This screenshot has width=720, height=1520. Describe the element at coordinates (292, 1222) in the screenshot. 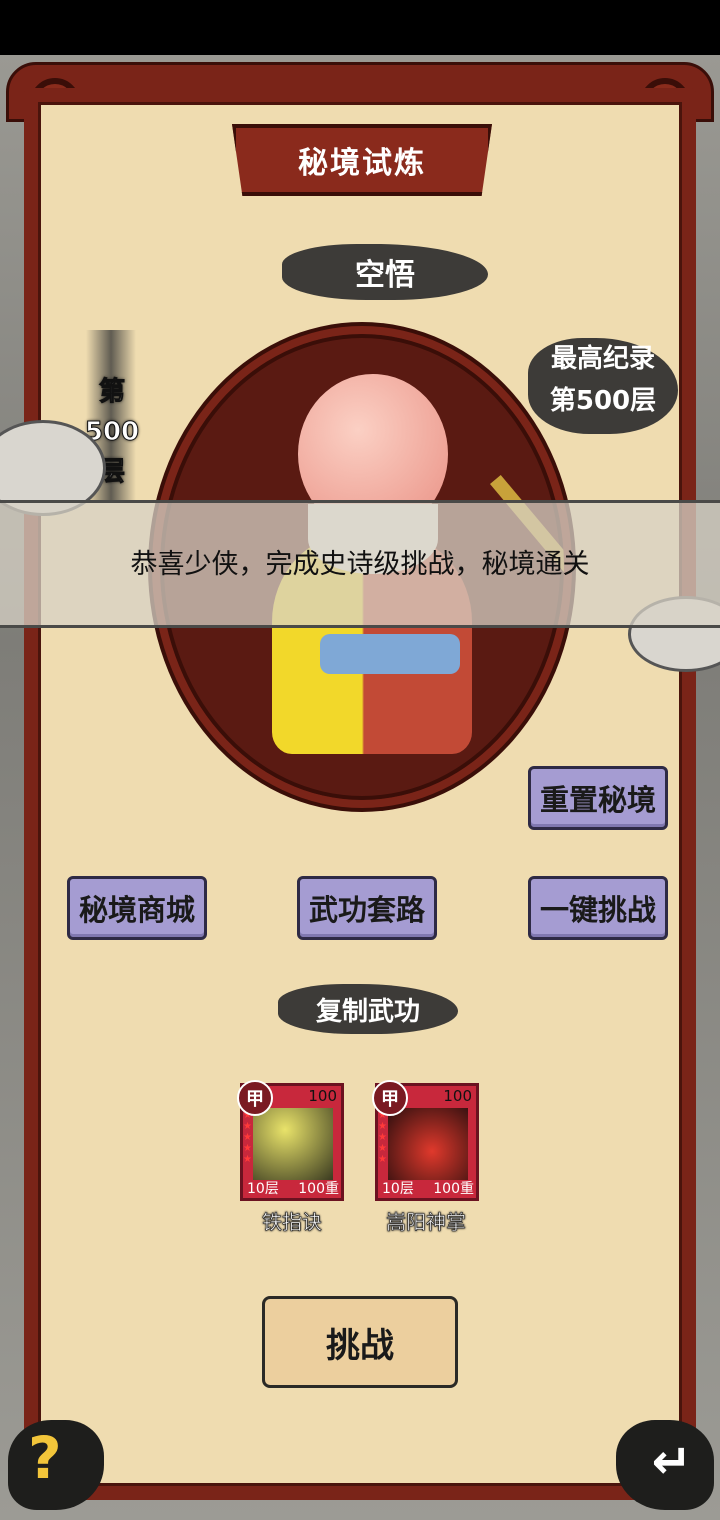

I see `skill-name: 铁指诀` at that location.